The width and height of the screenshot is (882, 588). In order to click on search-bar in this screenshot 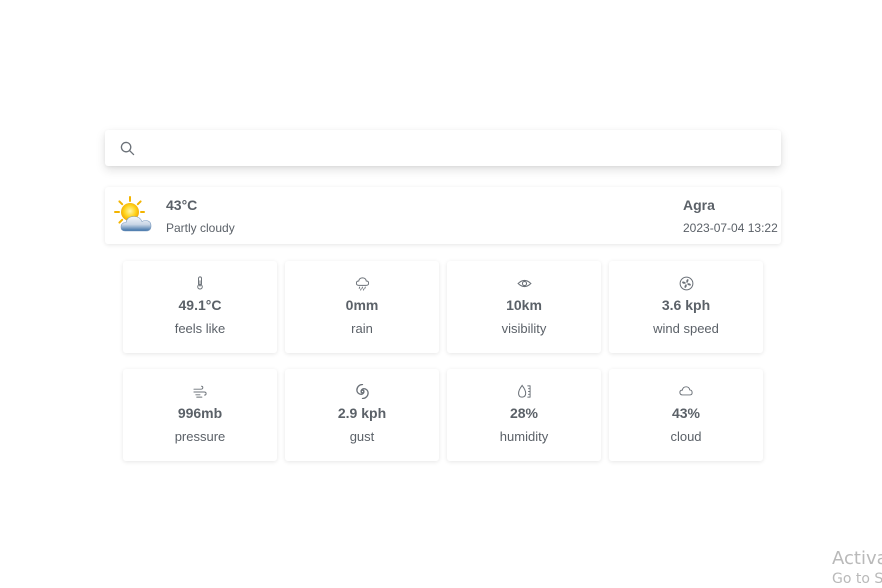, I will do `click(443, 148)`.